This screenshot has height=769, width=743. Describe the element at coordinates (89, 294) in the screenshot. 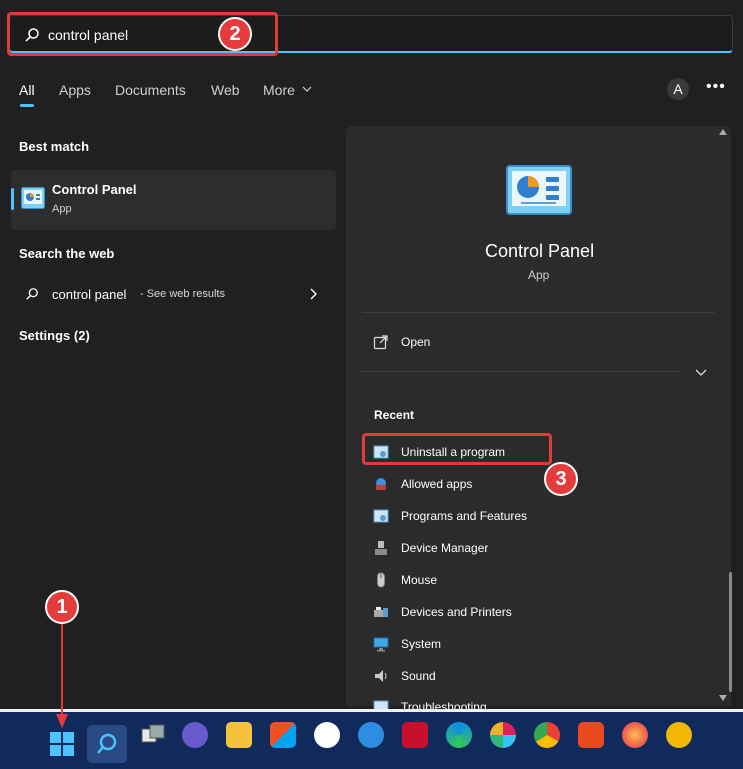

I see `web-result-query: control panel` at that location.